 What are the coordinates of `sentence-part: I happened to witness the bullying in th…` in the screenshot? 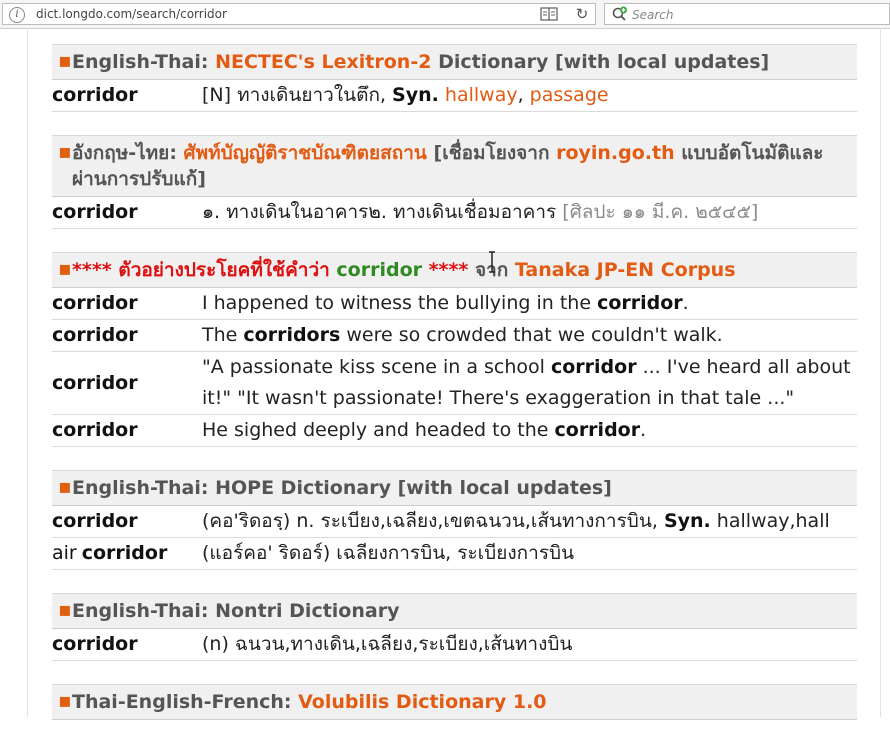 It's located at (400, 303).